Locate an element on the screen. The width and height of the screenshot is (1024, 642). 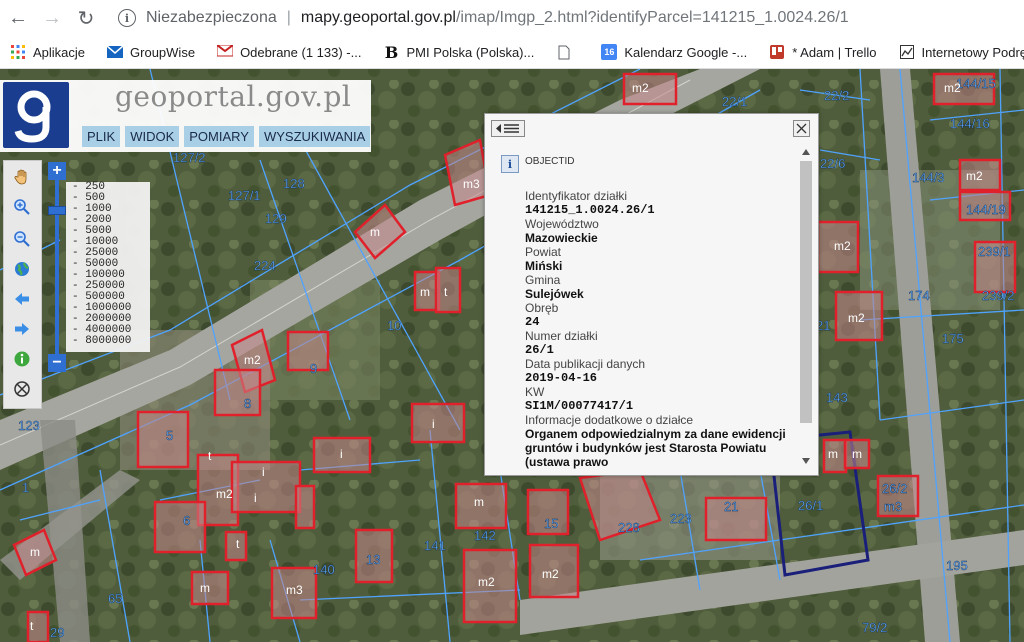
scroll-down-icon is located at coordinates (806, 461).